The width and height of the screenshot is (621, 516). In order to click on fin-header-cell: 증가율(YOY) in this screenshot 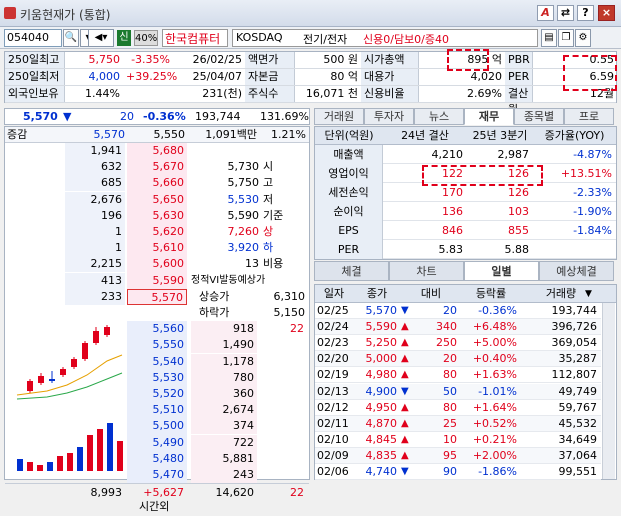, I will do `click(574, 135)`.